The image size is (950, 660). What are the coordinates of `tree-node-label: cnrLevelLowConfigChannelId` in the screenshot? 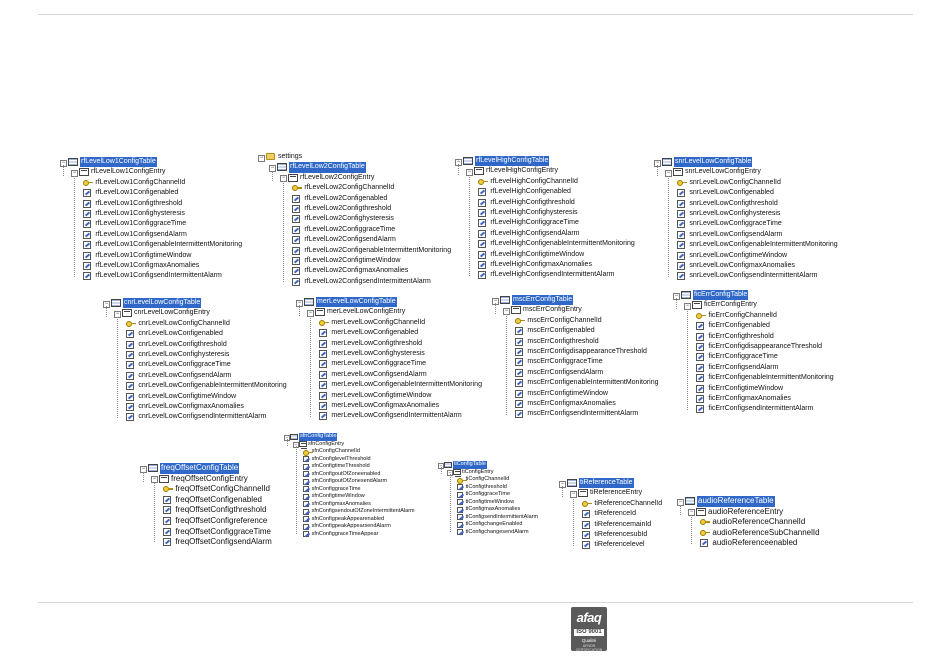 It's located at (184, 323).